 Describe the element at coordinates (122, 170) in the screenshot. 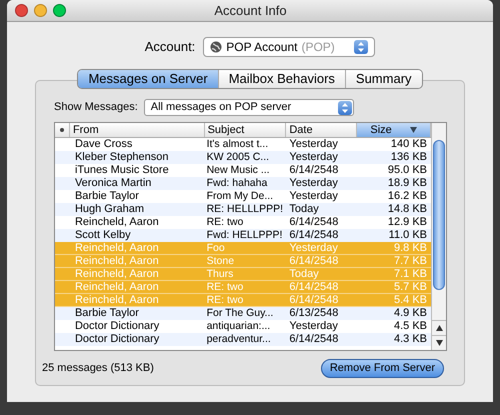

I see `from-cell-text: iTunes Music Store` at that location.